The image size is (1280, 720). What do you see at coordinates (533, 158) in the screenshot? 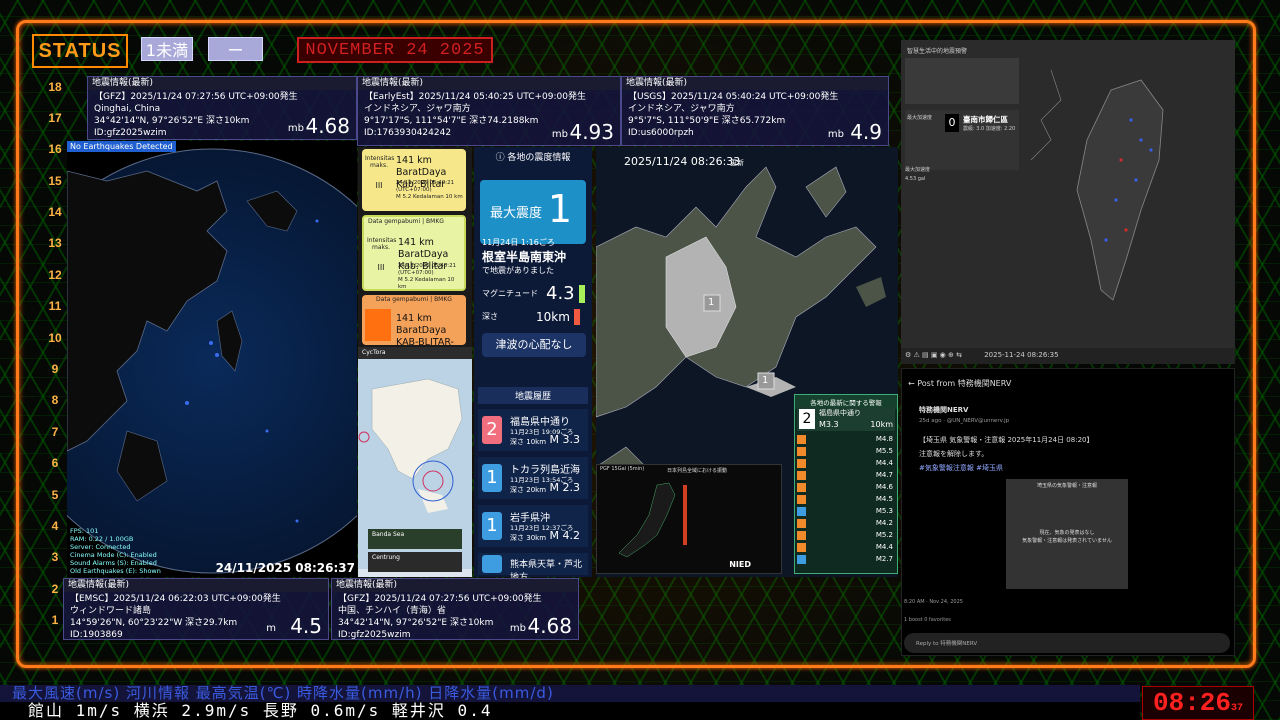
I see `intensity-panel-title: ⓘ 各地の震度情報` at bounding box center [533, 158].